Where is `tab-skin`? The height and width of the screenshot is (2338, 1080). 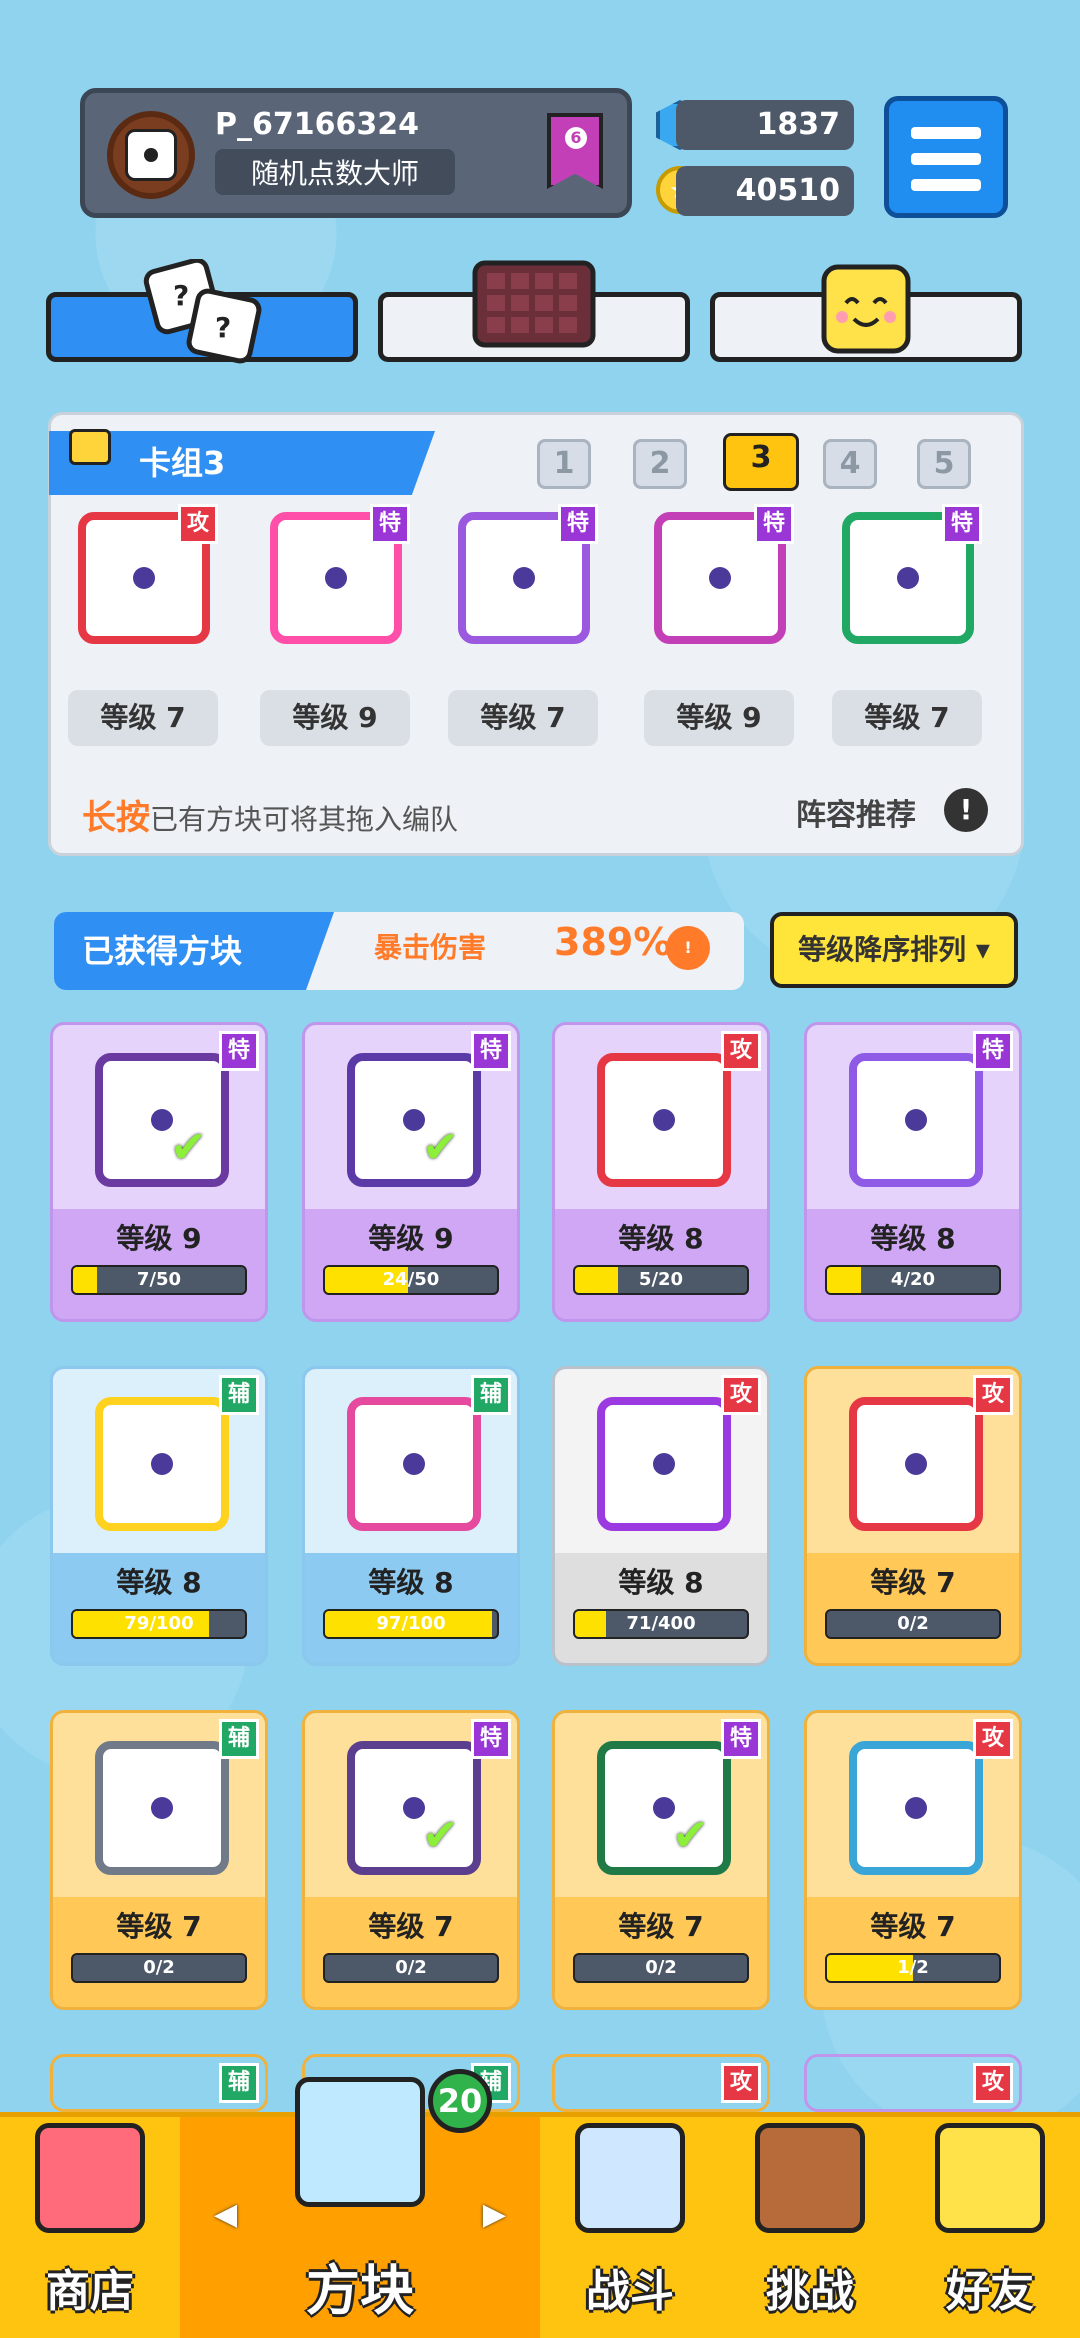
tab-skin is located at coordinates (866, 313).